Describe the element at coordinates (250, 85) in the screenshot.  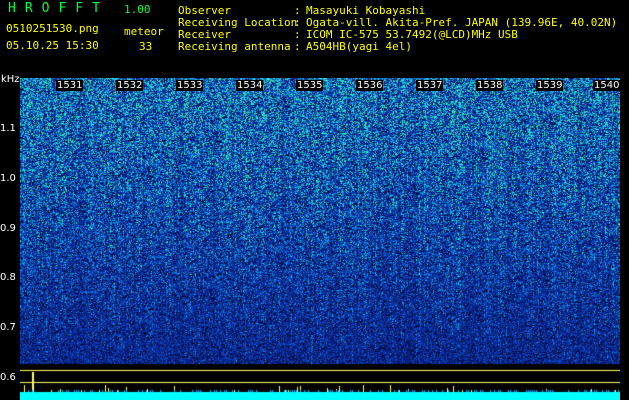
I see `time-tick-label: 1534` at that location.